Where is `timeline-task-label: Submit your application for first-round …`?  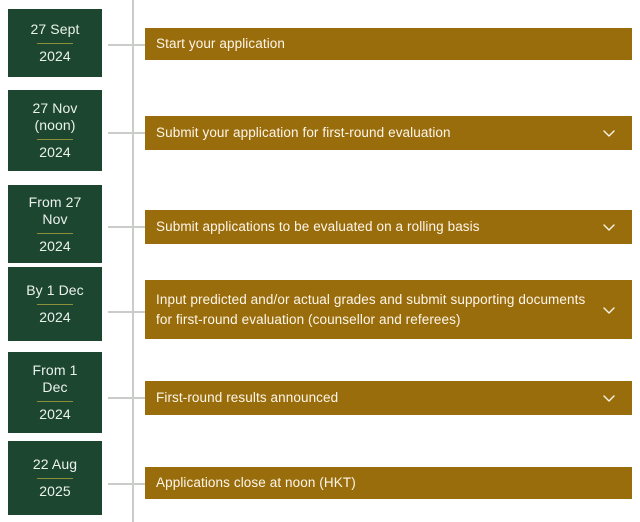 timeline-task-label: Submit your application for first-round … is located at coordinates (303, 132).